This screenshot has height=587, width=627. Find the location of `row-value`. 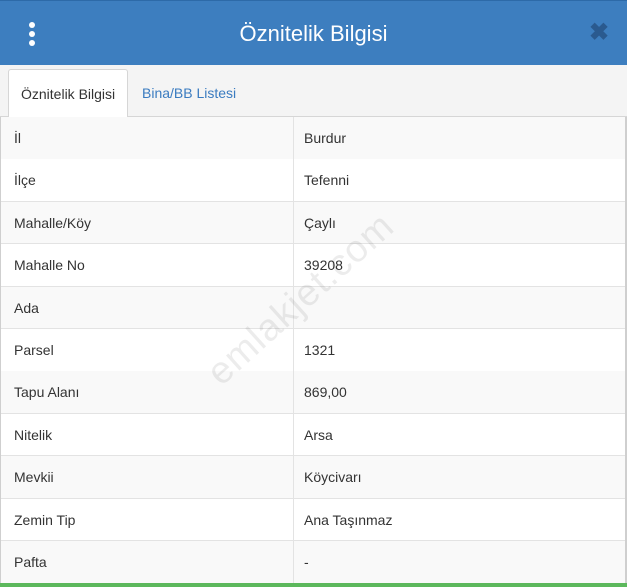

row-value is located at coordinates (459, 308).